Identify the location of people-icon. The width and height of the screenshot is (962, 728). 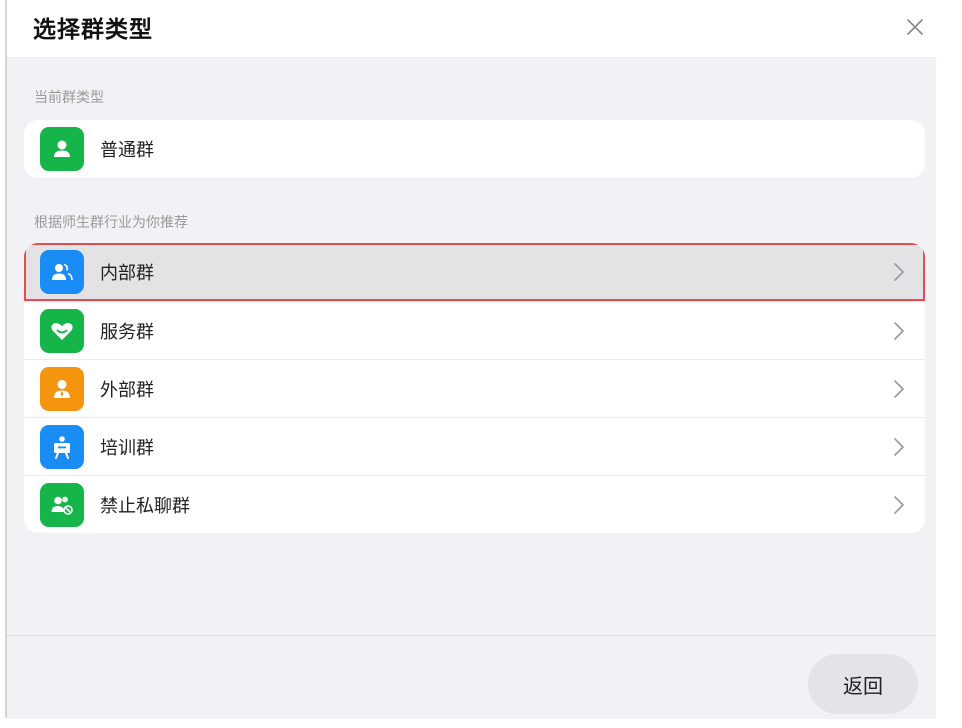
(62, 272).